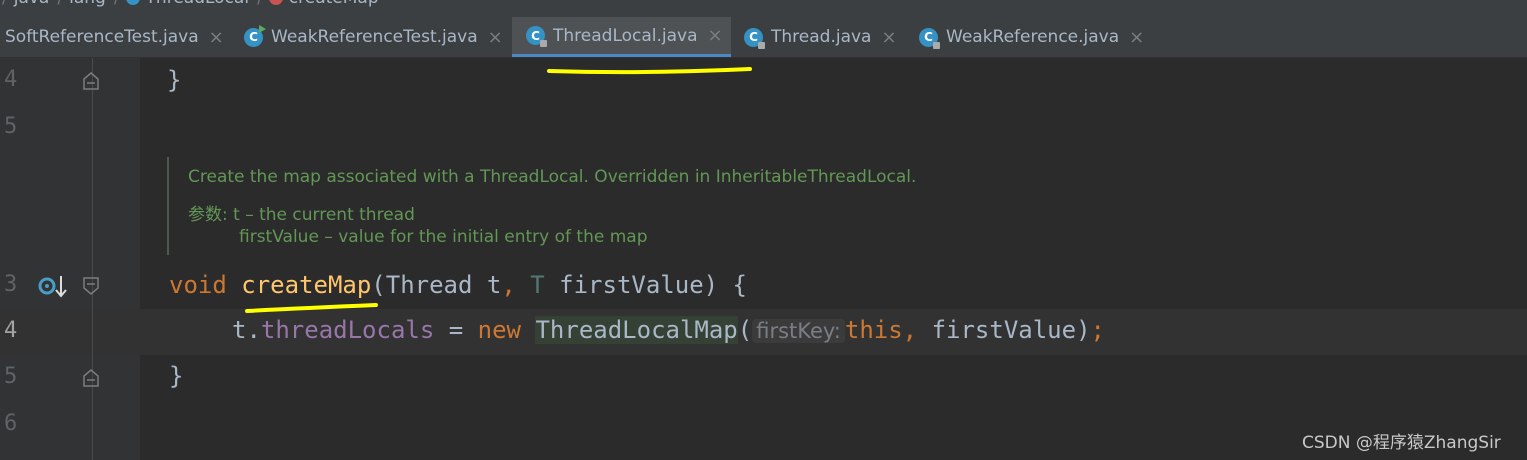  Describe the element at coordinates (537, 285) in the screenshot. I see `type-parameter: T` at that location.